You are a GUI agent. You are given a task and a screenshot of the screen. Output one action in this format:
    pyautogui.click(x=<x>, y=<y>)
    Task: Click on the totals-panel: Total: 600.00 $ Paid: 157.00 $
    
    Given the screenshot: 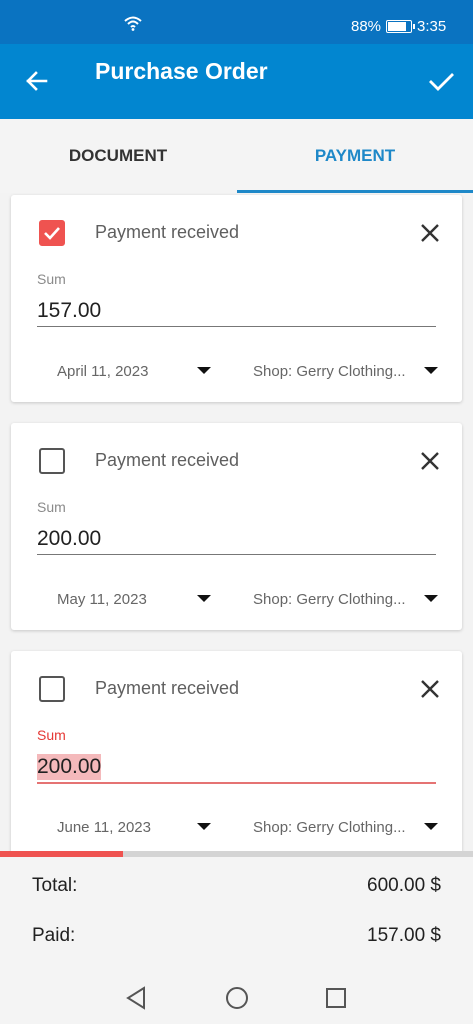 What is the action you would take?
    pyautogui.click(x=236, y=914)
    